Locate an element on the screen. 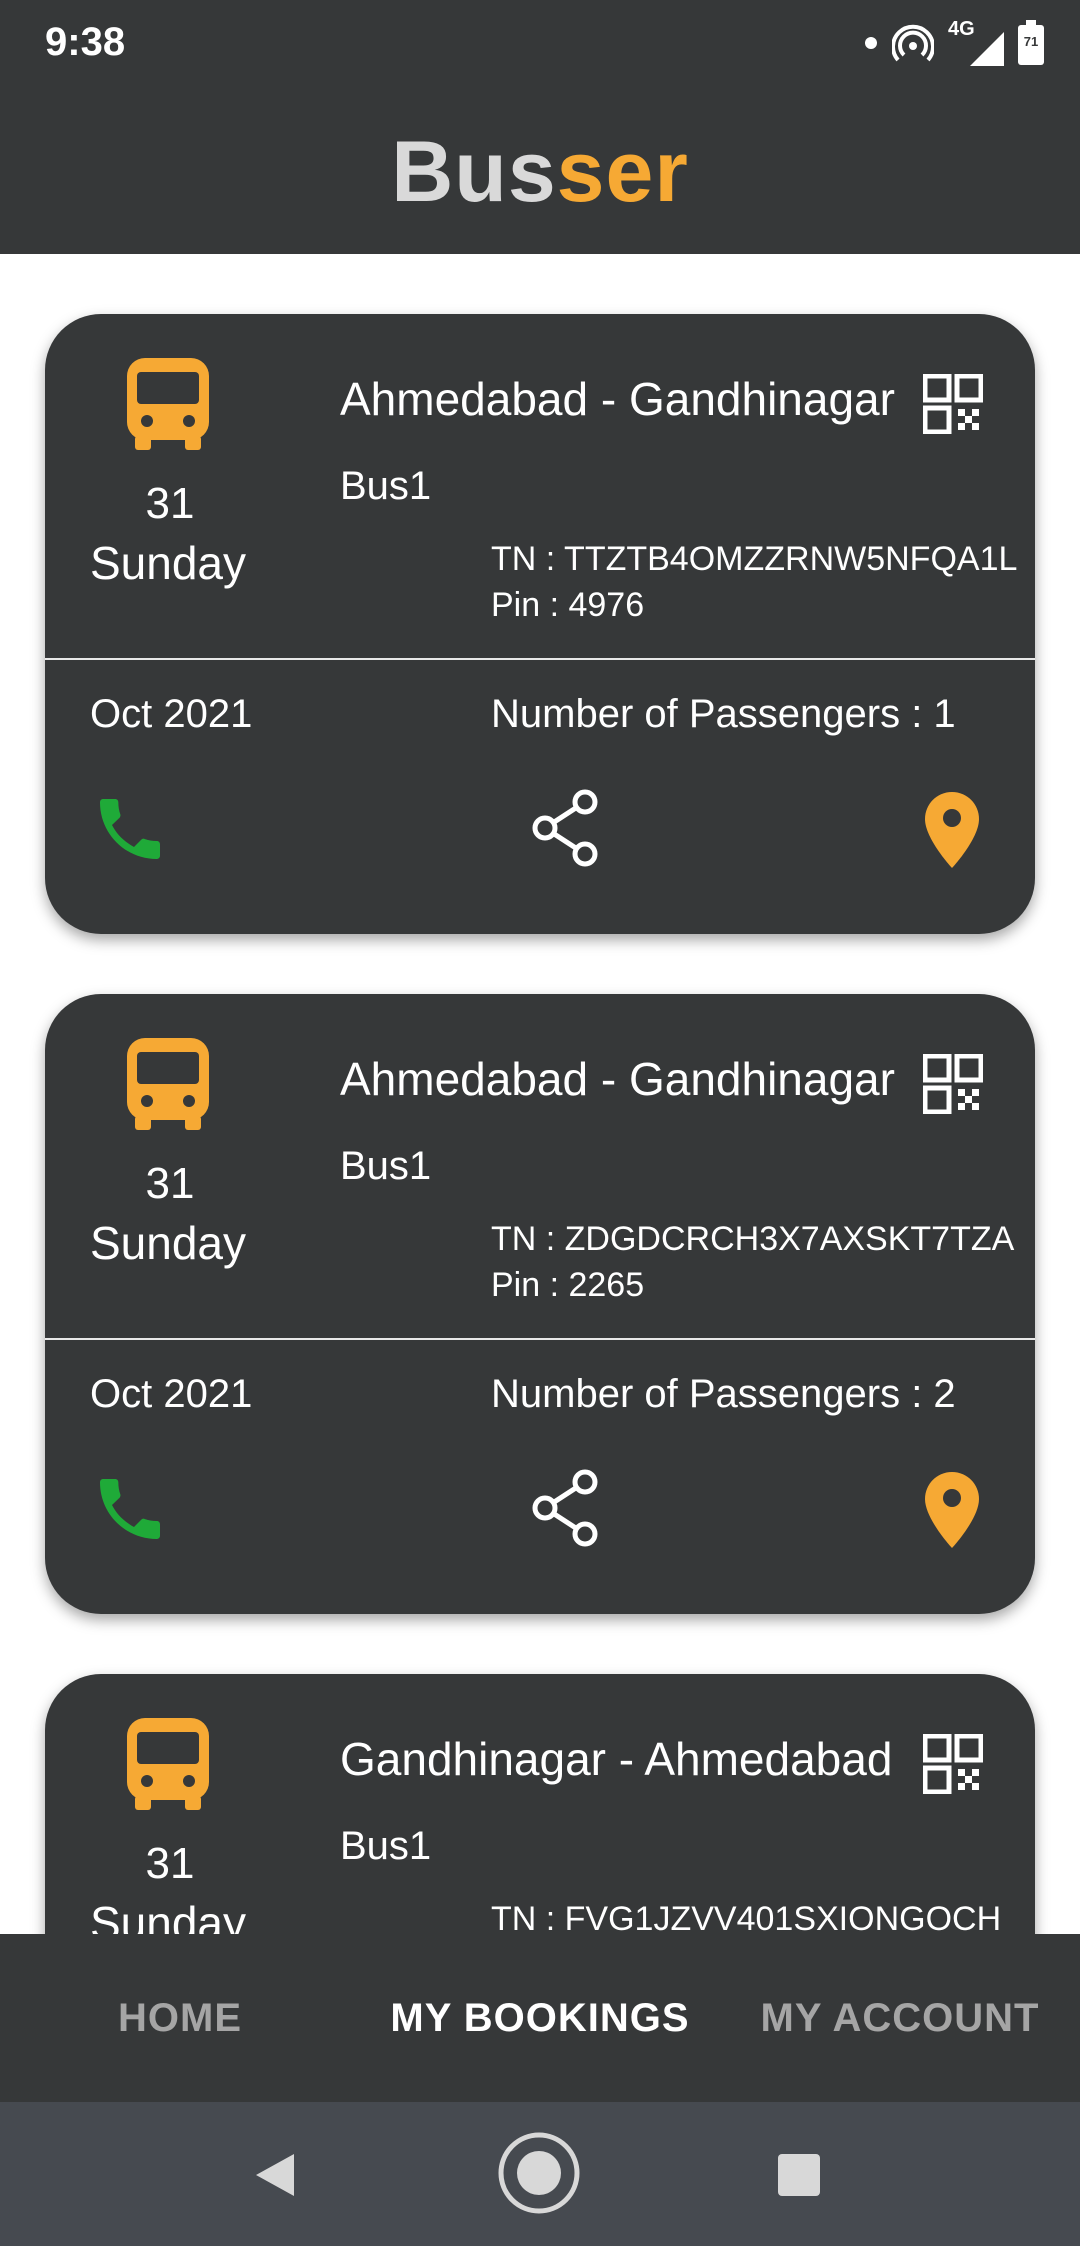  tab-home: HOME is located at coordinates (180, 2018).